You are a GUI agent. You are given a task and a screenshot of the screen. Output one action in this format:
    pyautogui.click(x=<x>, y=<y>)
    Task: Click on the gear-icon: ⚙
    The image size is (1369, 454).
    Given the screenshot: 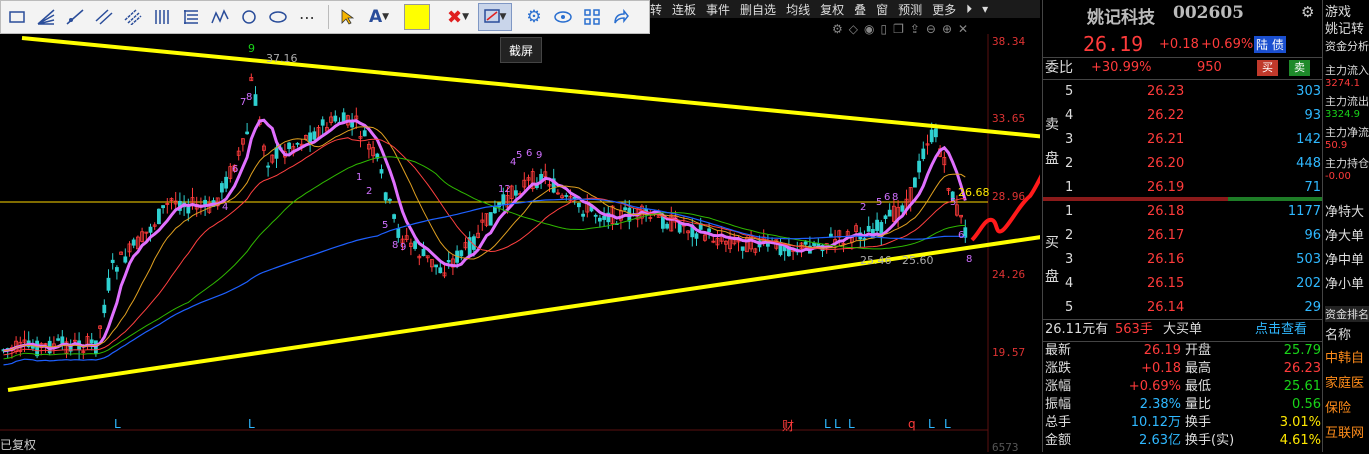 What is the action you would take?
    pyautogui.click(x=534, y=17)
    